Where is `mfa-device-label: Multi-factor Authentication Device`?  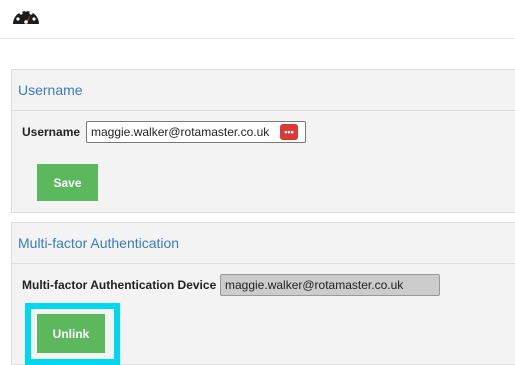
mfa-device-label: Multi-factor Authentication Device is located at coordinates (119, 285).